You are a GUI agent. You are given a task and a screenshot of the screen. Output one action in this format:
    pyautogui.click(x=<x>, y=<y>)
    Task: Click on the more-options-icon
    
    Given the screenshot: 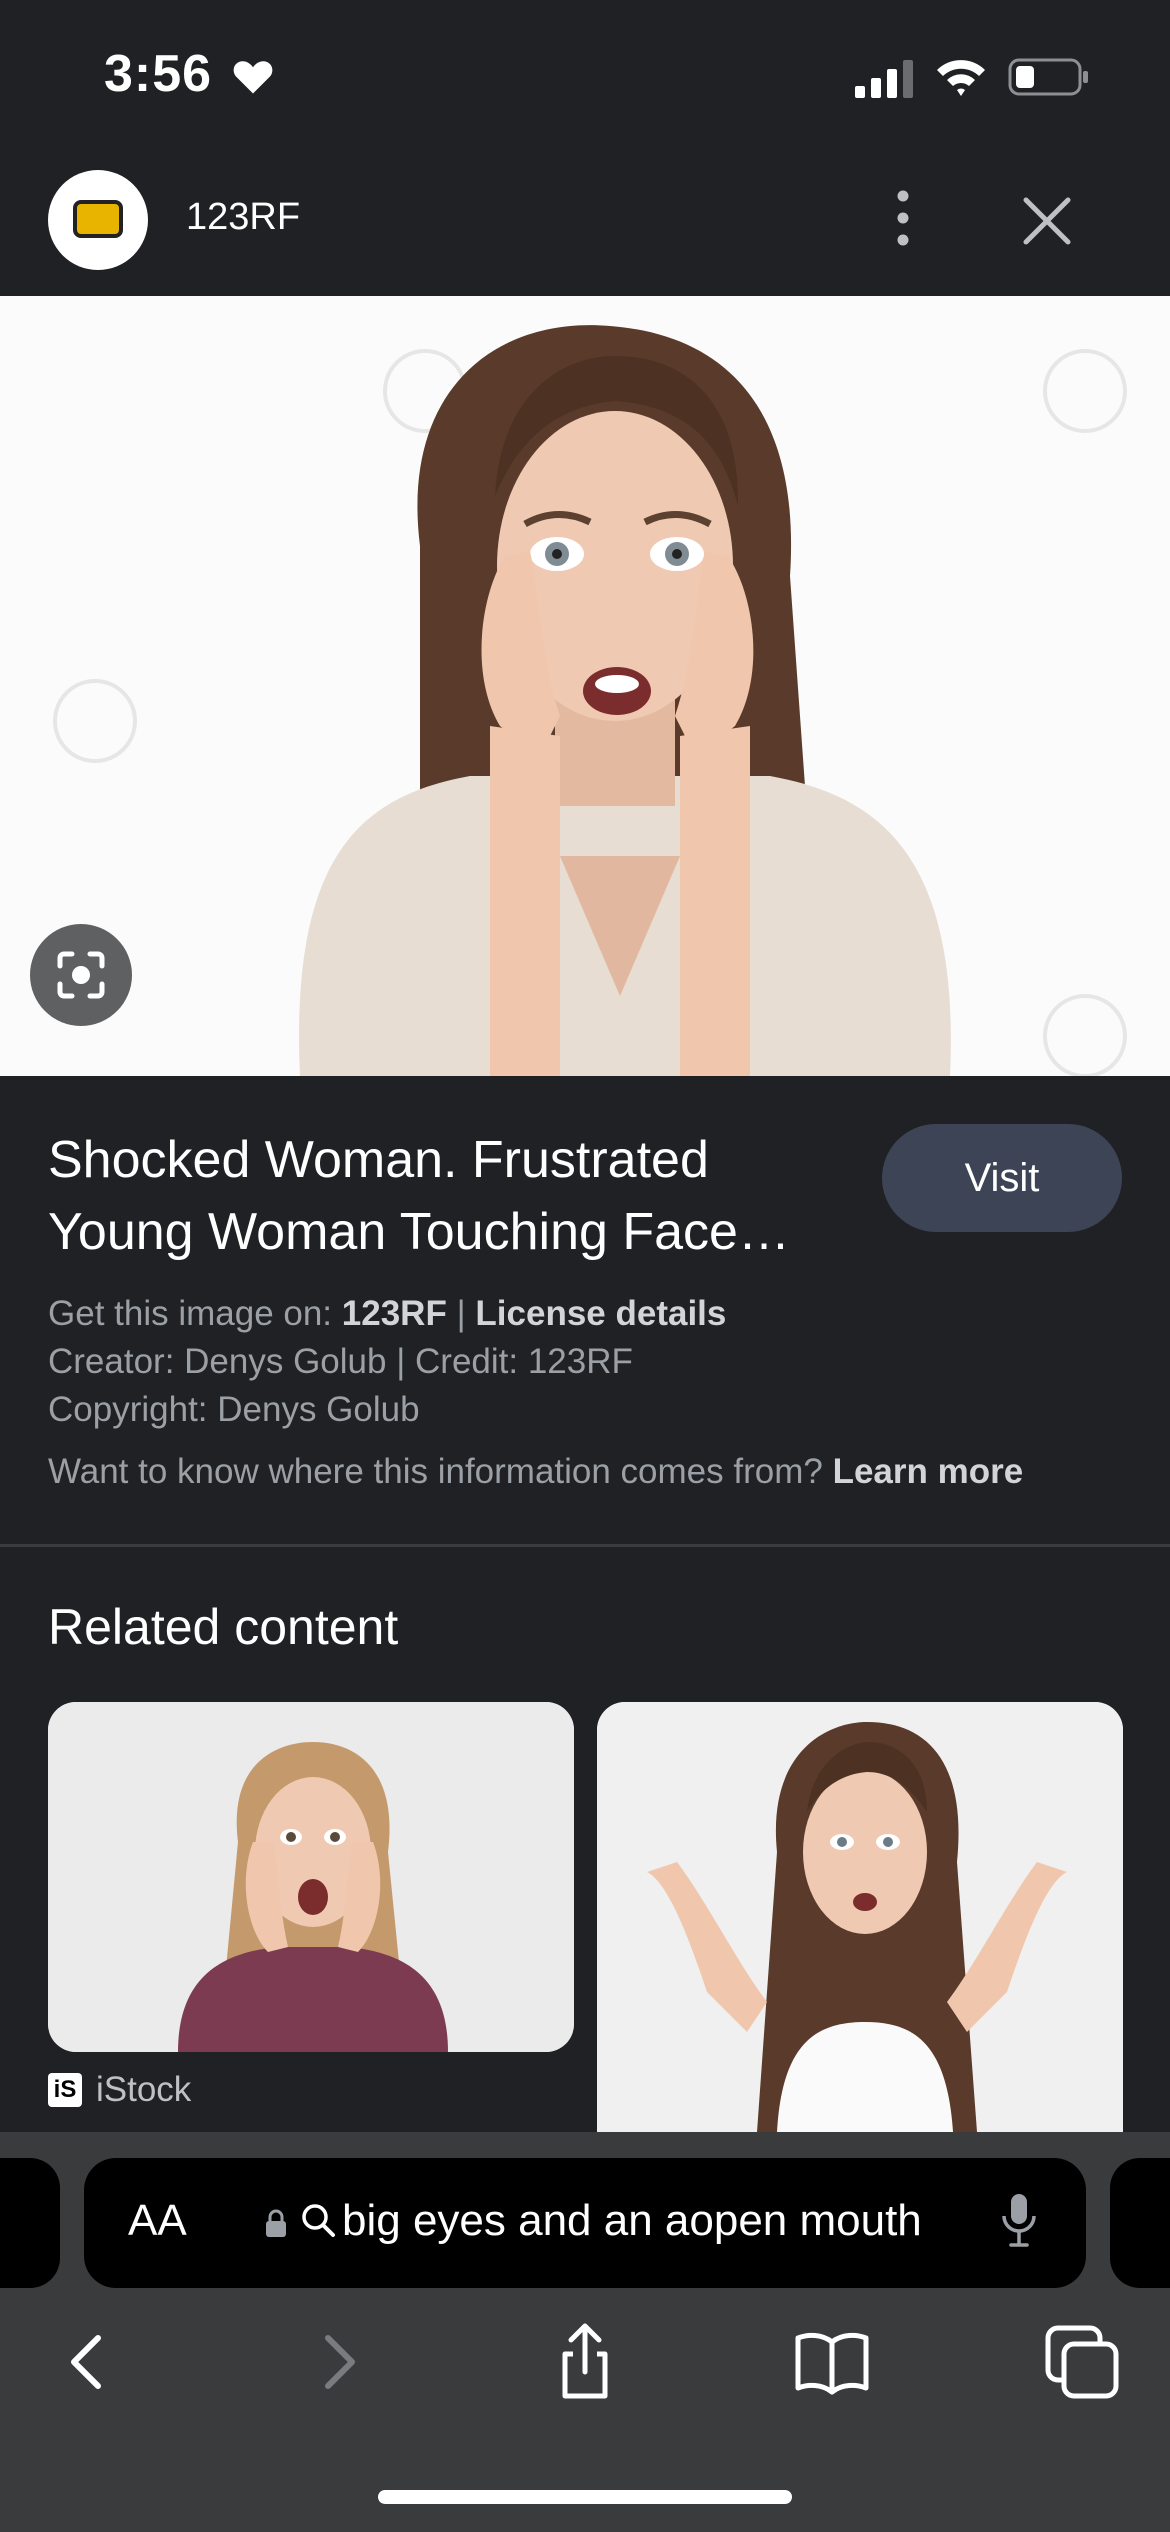 What is the action you would take?
    pyautogui.click(x=903, y=218)
    